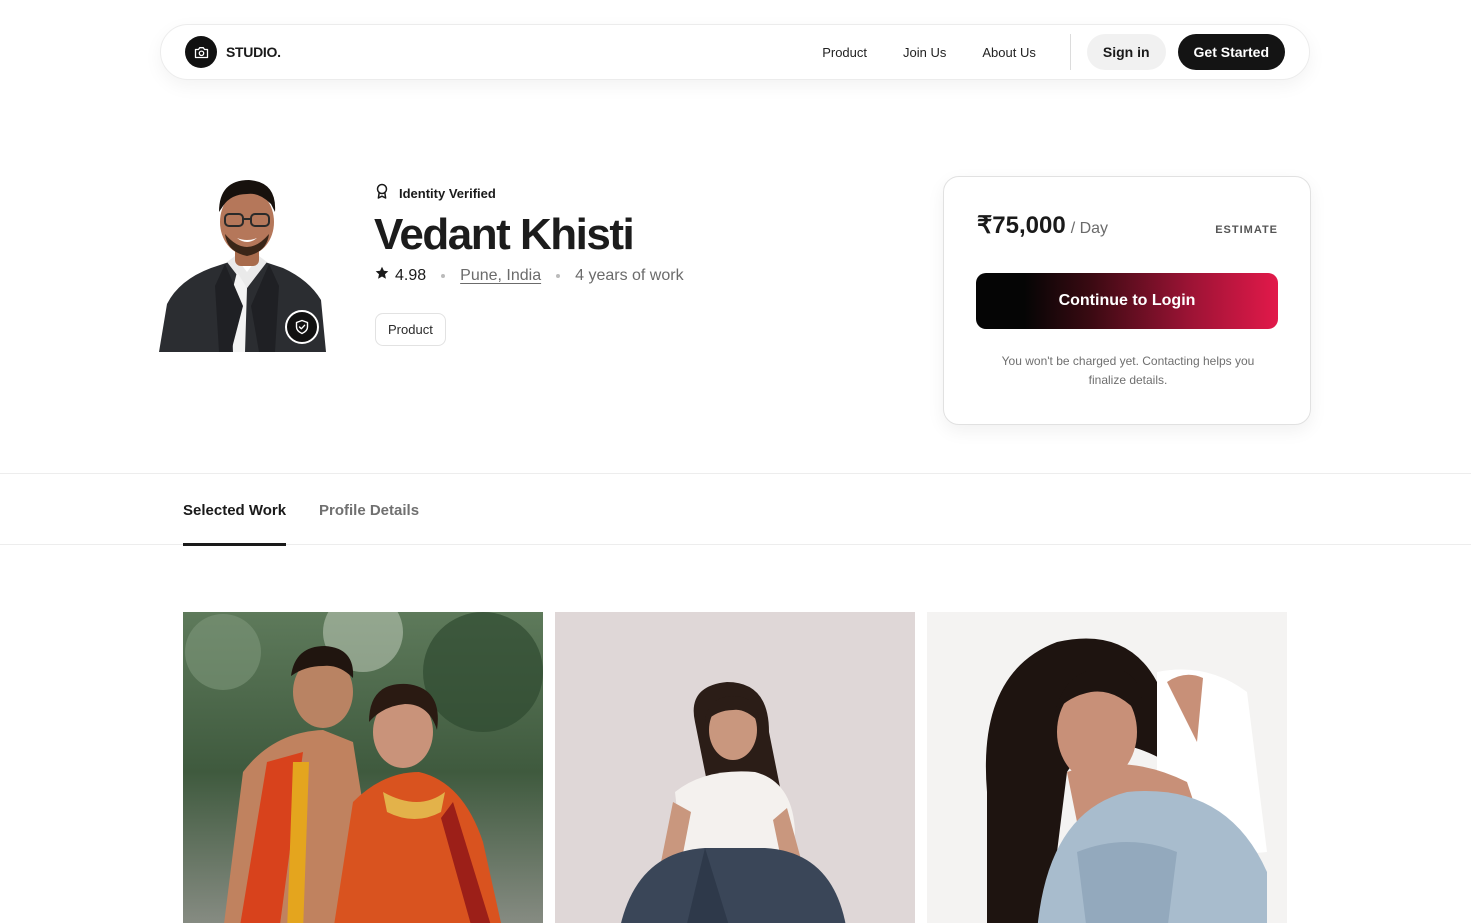  Describe the element at coordinates (1021, 225) in the screenshot. I see `price-amount: ₹75,000` at that location.